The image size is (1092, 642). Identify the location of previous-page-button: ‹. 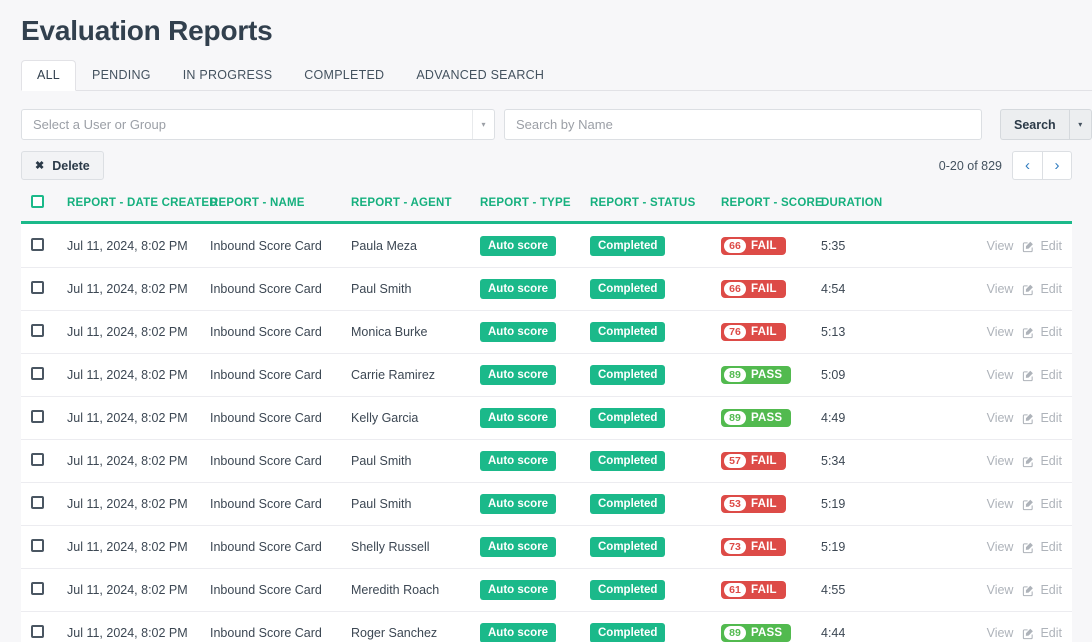
(1027, 165).